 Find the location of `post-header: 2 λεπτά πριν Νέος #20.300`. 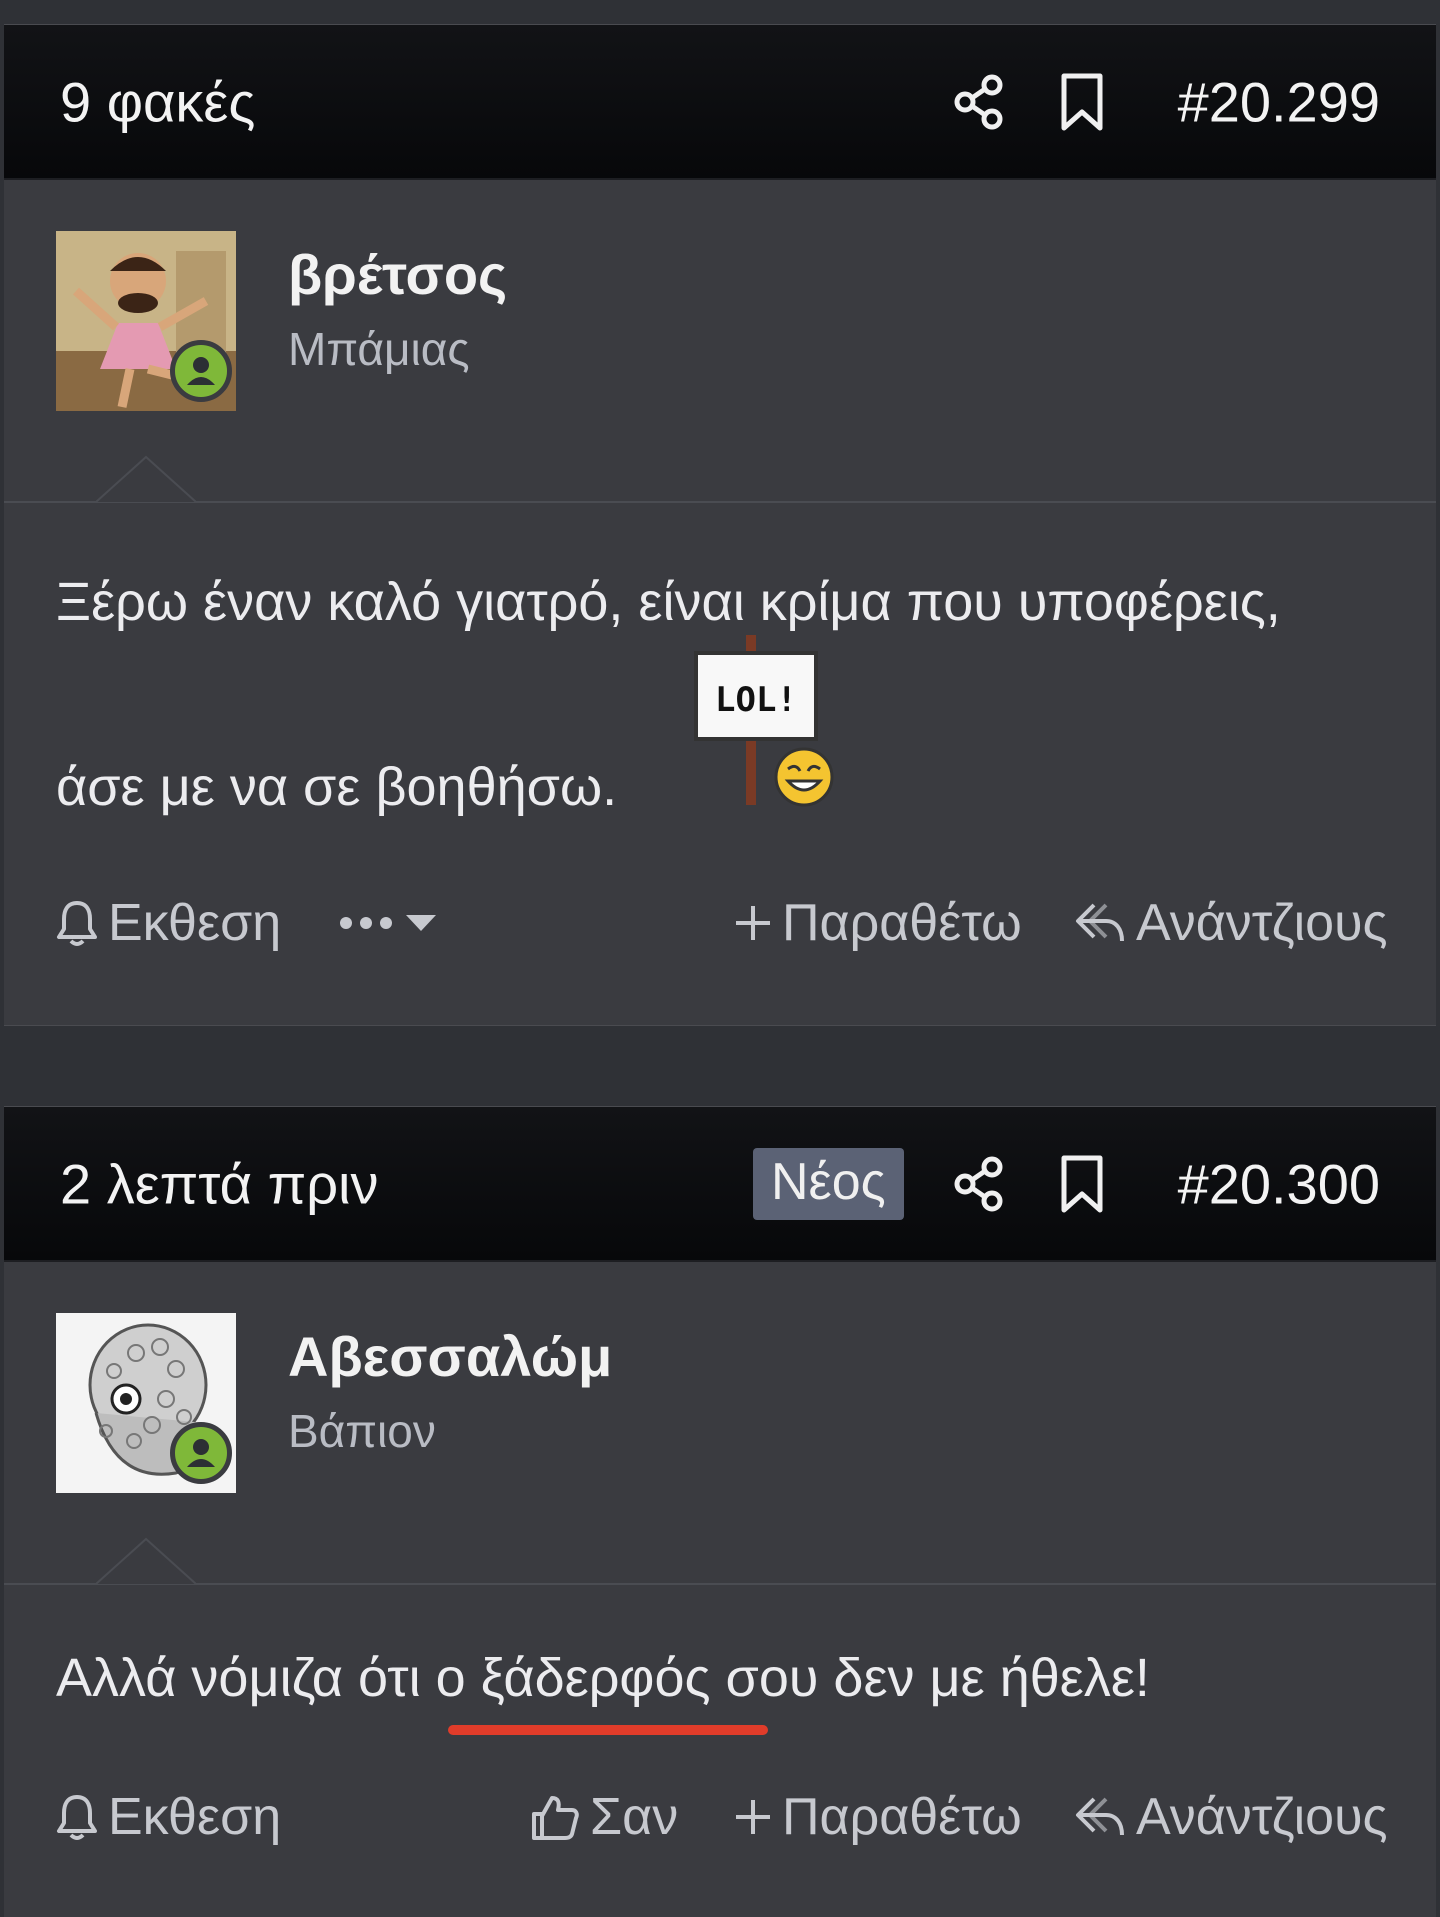

post-header: 2 λεπτά πριν Νέος #20.300 is located at coordinates (720, 1184).